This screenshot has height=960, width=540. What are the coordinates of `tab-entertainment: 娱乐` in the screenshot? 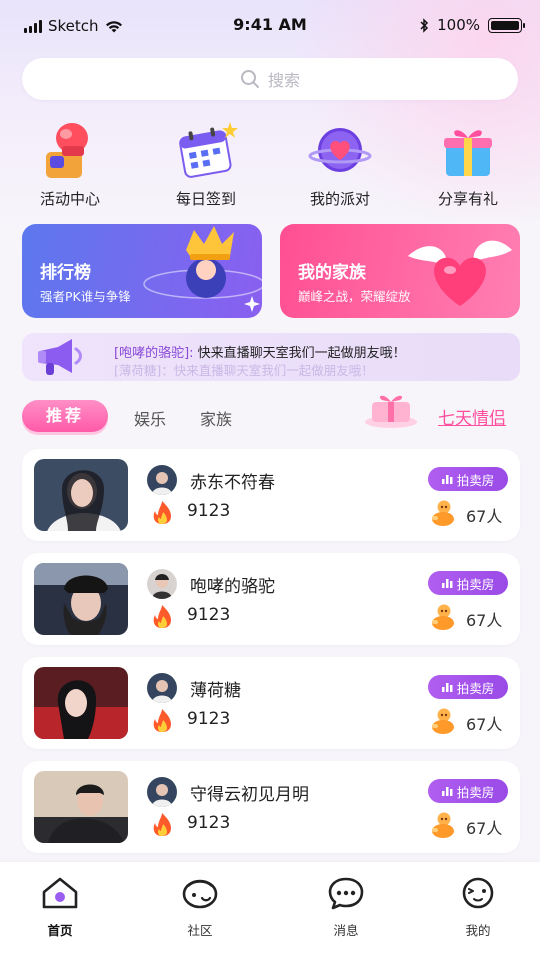 It's located at (150, 418).